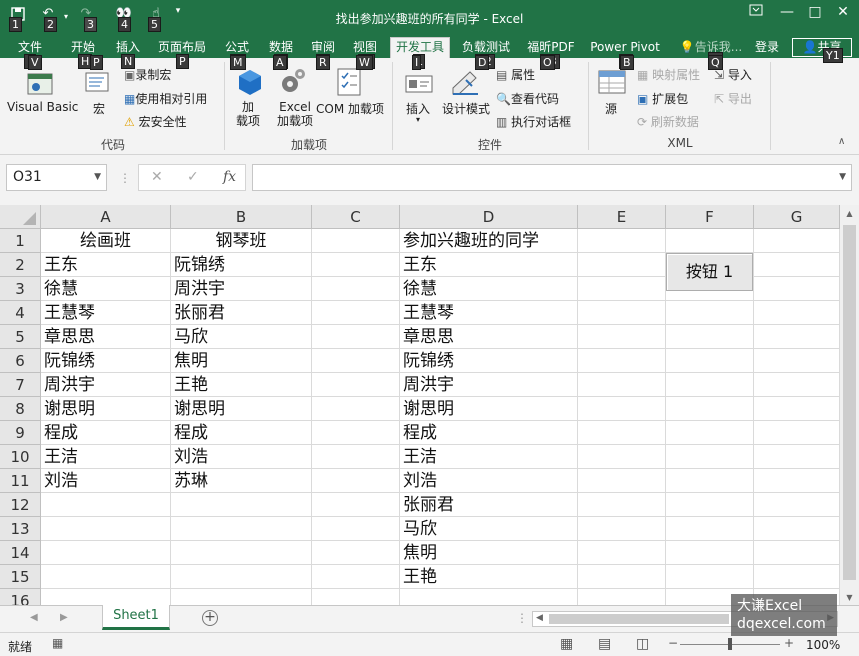  I want to click on view-code-button: 🔍查看代码, so click(527, 98).